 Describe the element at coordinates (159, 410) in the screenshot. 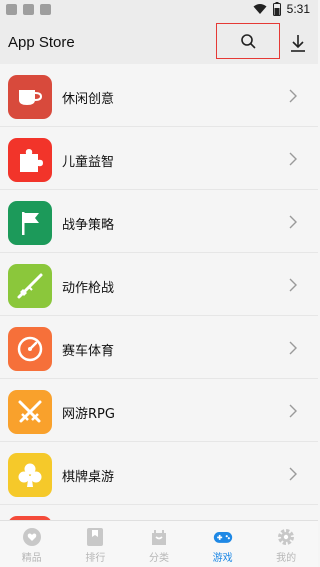

I see `category-row-rpg: 网游RPG` at that location.